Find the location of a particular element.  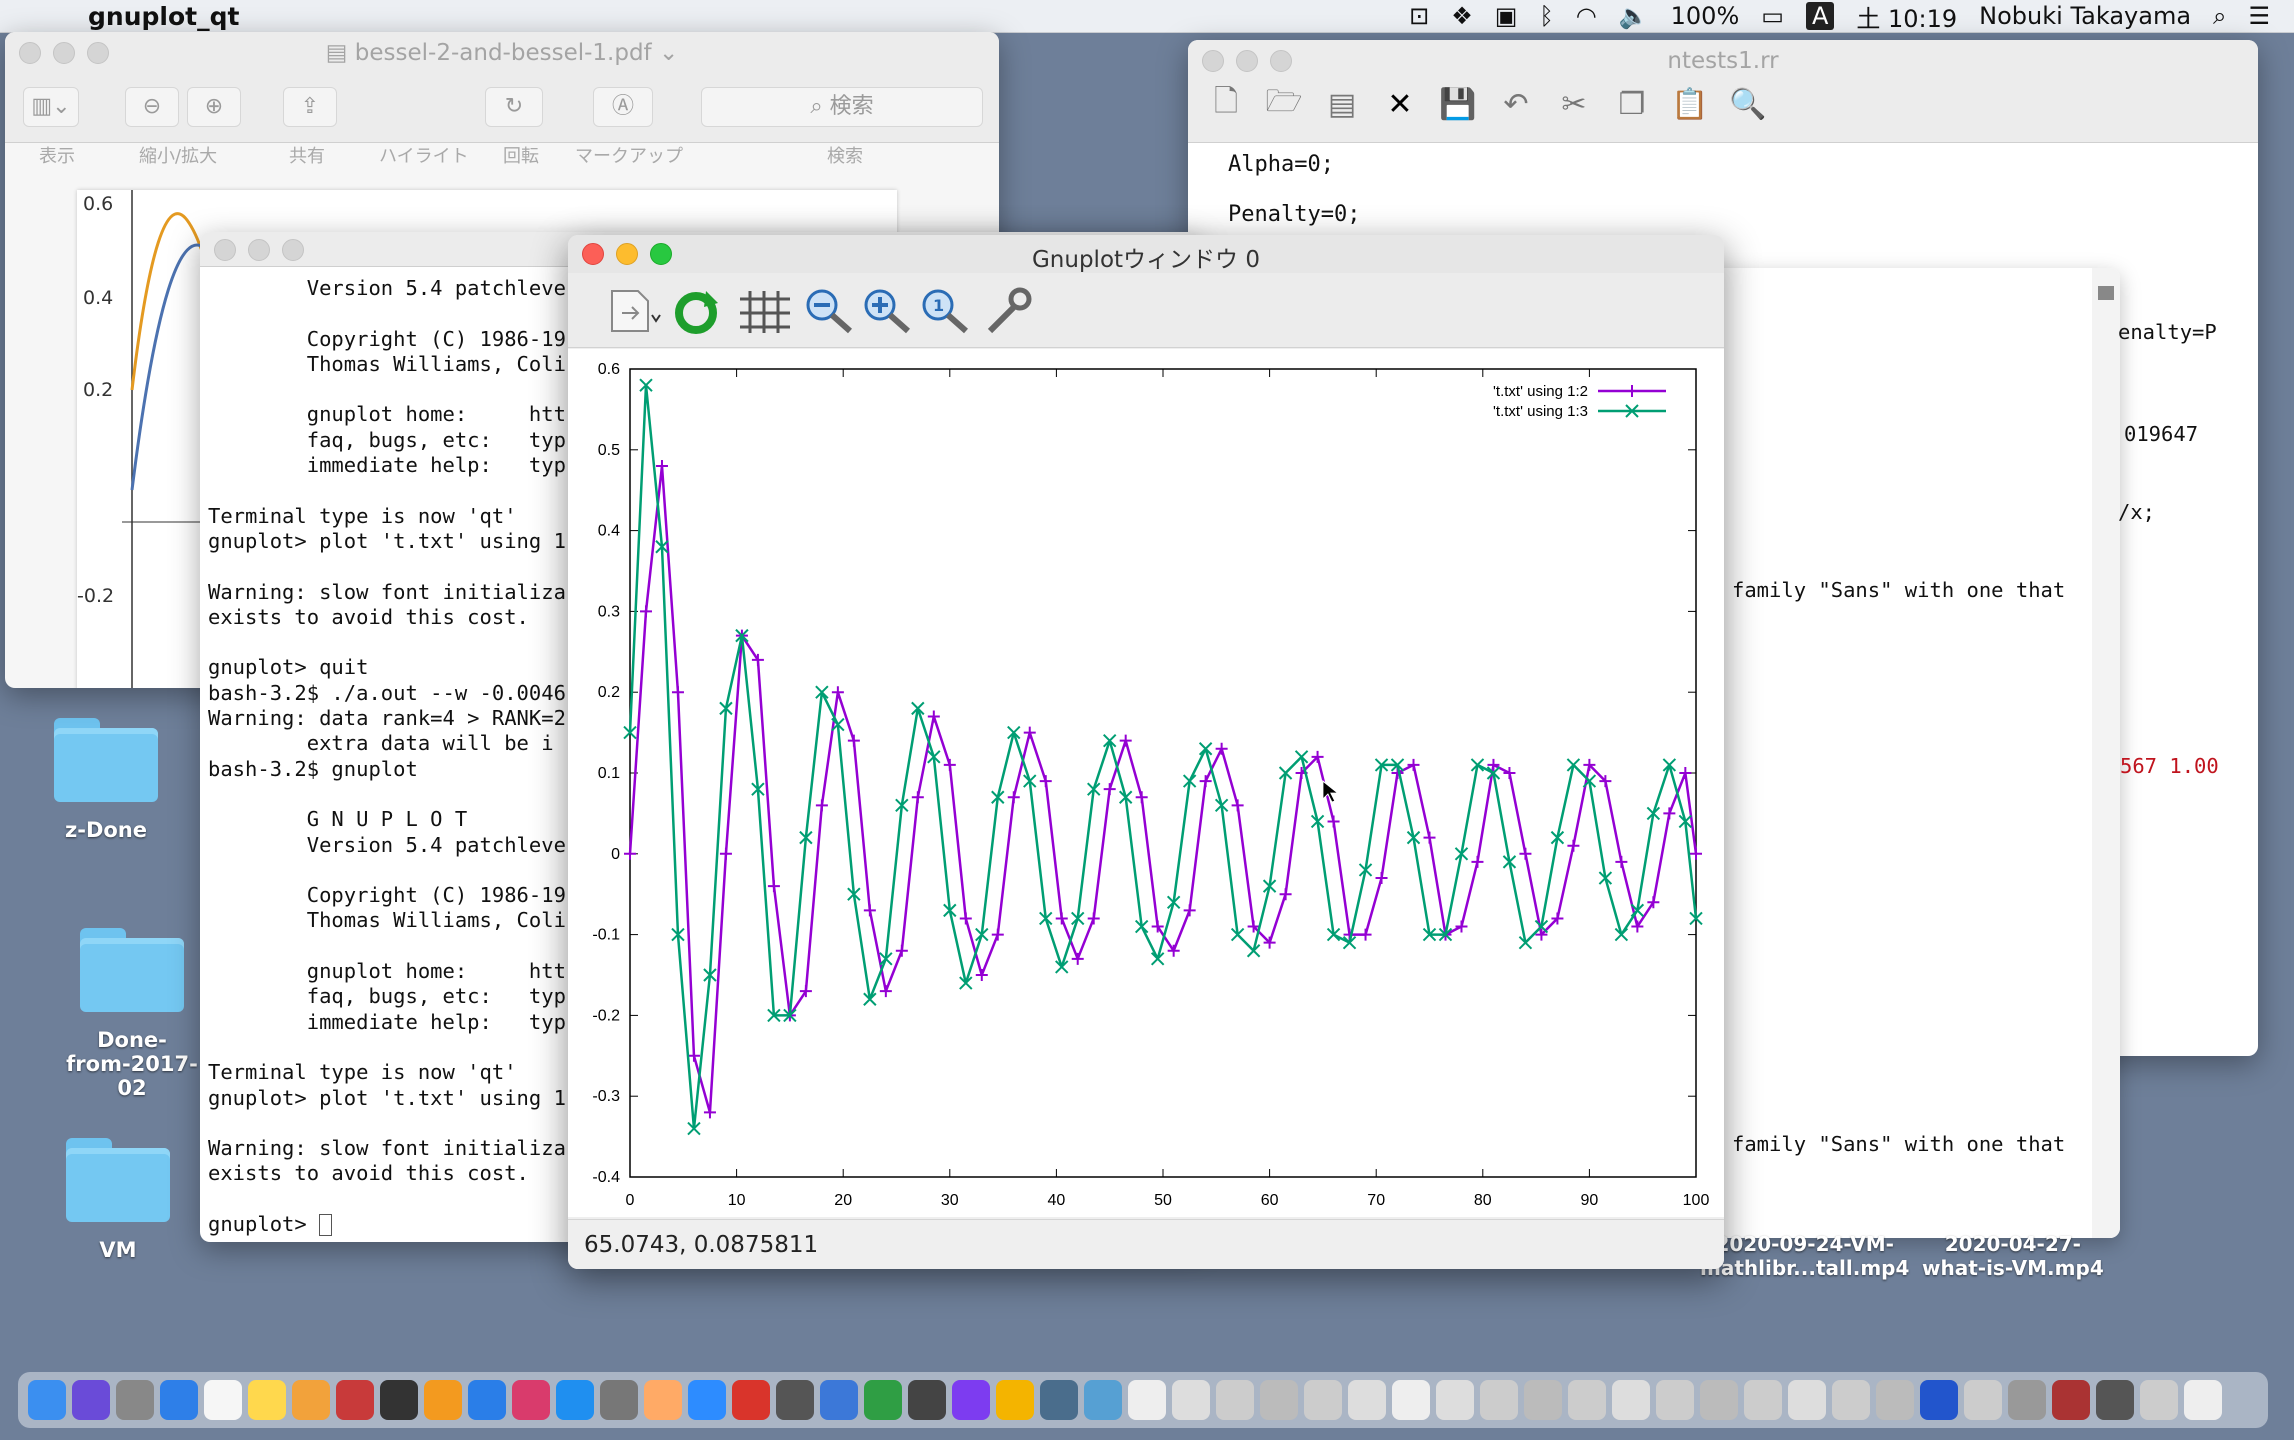

list-icon: ☰ is located at coordinates (2259, 16).